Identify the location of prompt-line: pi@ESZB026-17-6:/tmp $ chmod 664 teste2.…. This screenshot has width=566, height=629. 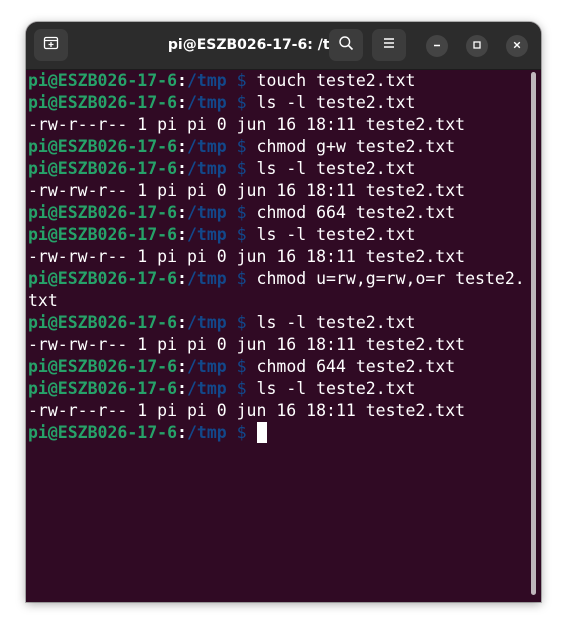
(278, 213).